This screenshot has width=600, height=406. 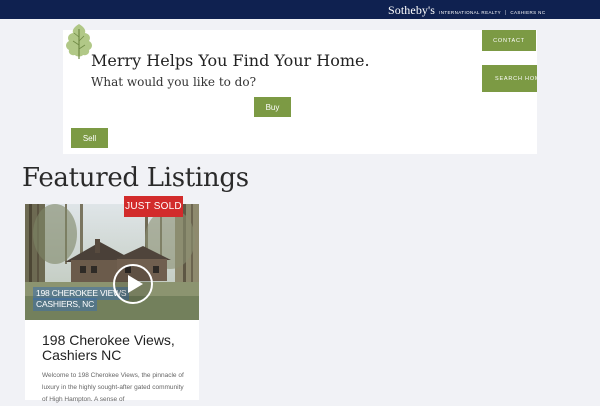 I want to click on contact-button: CONTACT, so click(x=509, y=40).